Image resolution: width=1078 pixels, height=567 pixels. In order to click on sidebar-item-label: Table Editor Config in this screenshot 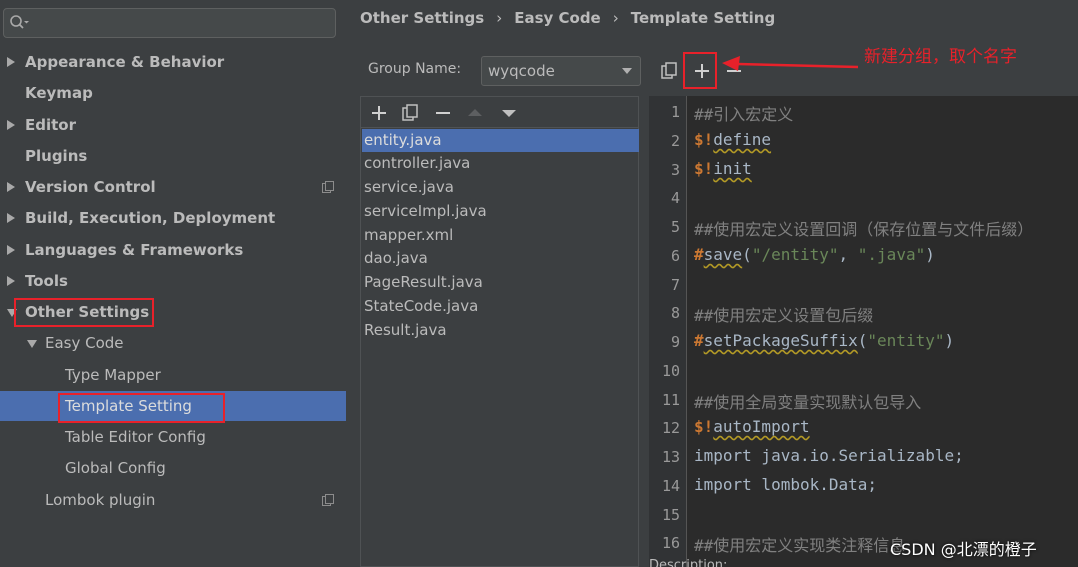, I will do `click(135, 437)`.